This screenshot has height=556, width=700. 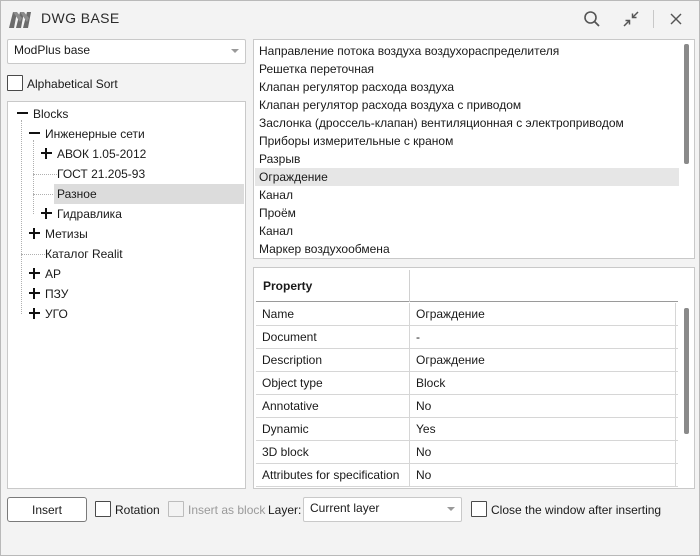 I want to click on rotation-checkbox, so click(x=103, y=509).